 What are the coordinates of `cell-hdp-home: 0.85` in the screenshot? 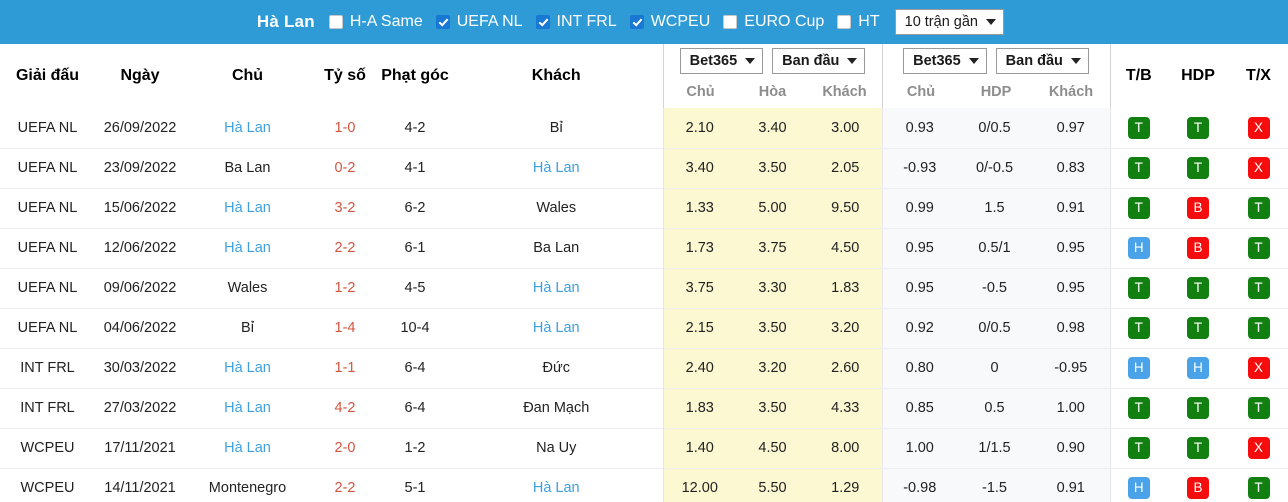 It's located at (919, 408).